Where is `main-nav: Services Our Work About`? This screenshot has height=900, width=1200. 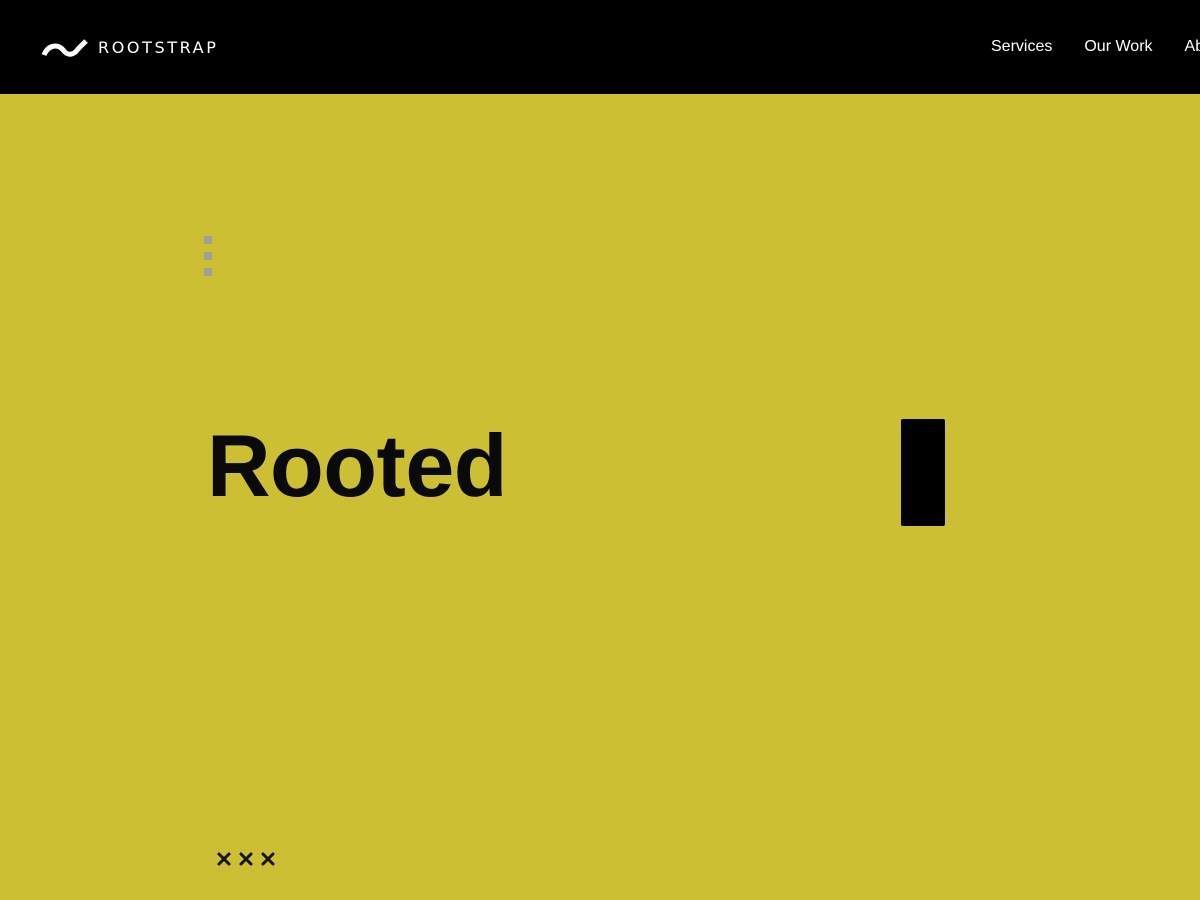 main-nav: Services Our Work About is located at coordinates (1095, 47).